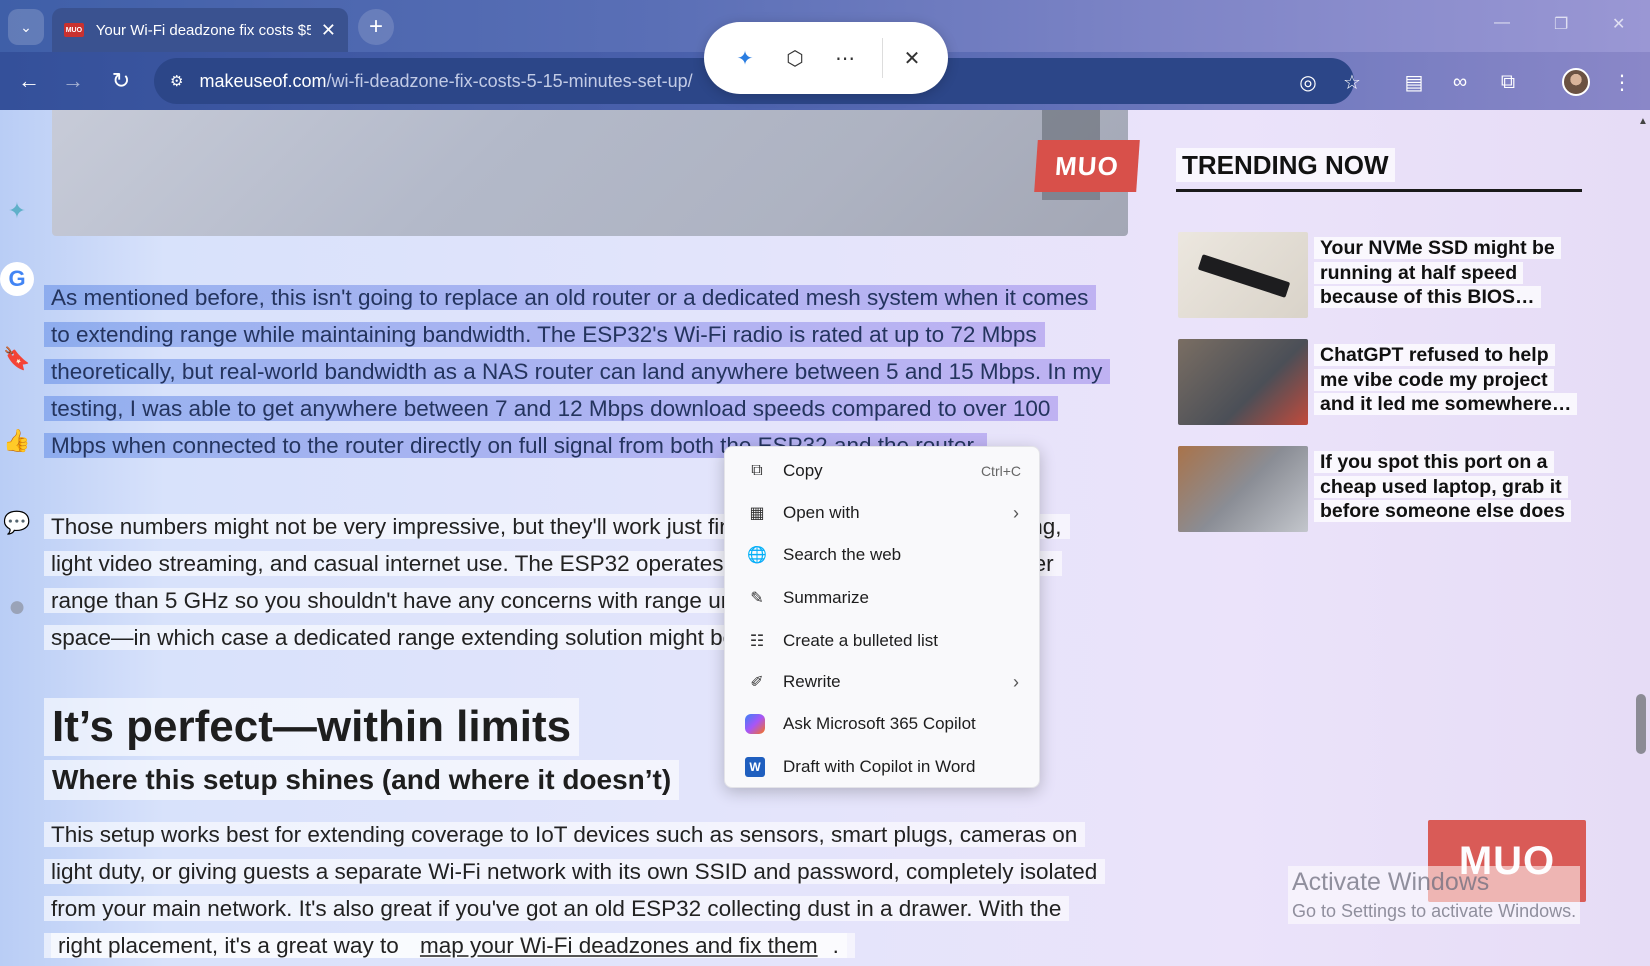 The image size is (1650, 966). Describe the element at coordinates (883, 471) in the screenshot. I see `menu-item-copy: ⧉ Copy Ctrl+C` at that location.